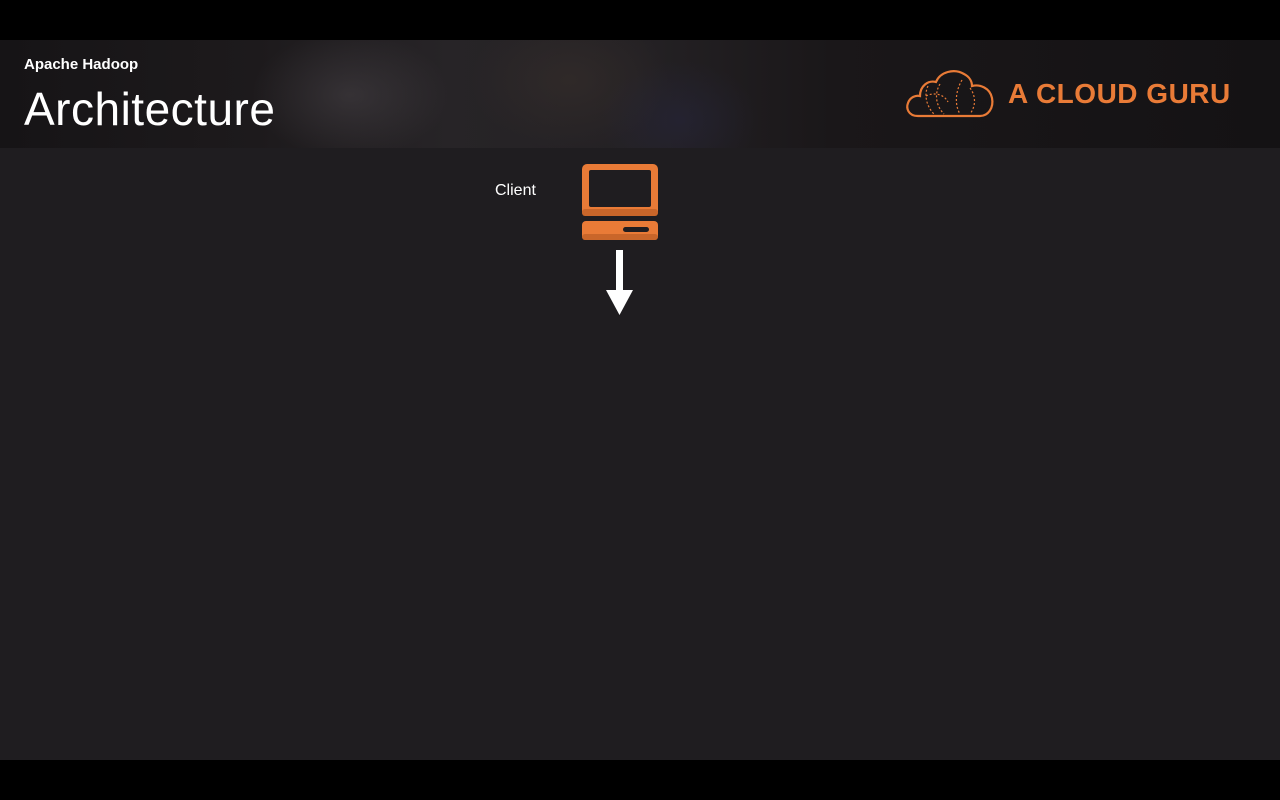  I want to click on slide-header: Apache Hadoop Architecture A CLOUD GURU, so click(640, 94).